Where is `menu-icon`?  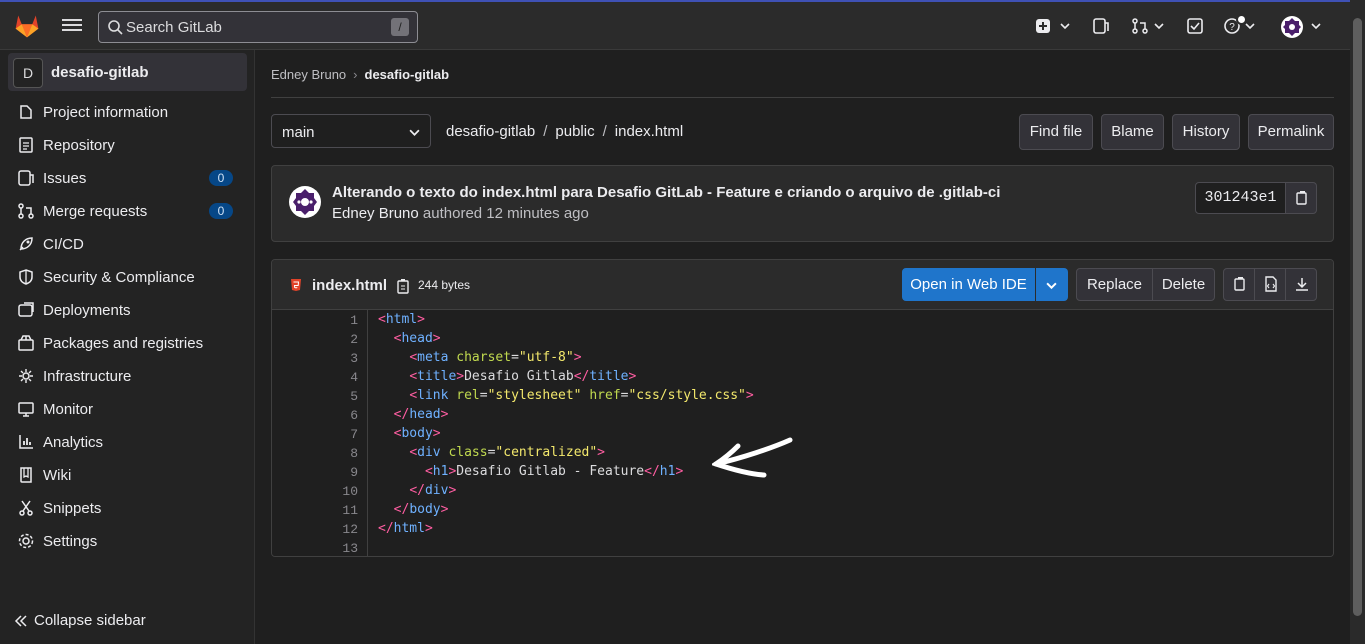
menu-icon is located at coordinates (72, 26).